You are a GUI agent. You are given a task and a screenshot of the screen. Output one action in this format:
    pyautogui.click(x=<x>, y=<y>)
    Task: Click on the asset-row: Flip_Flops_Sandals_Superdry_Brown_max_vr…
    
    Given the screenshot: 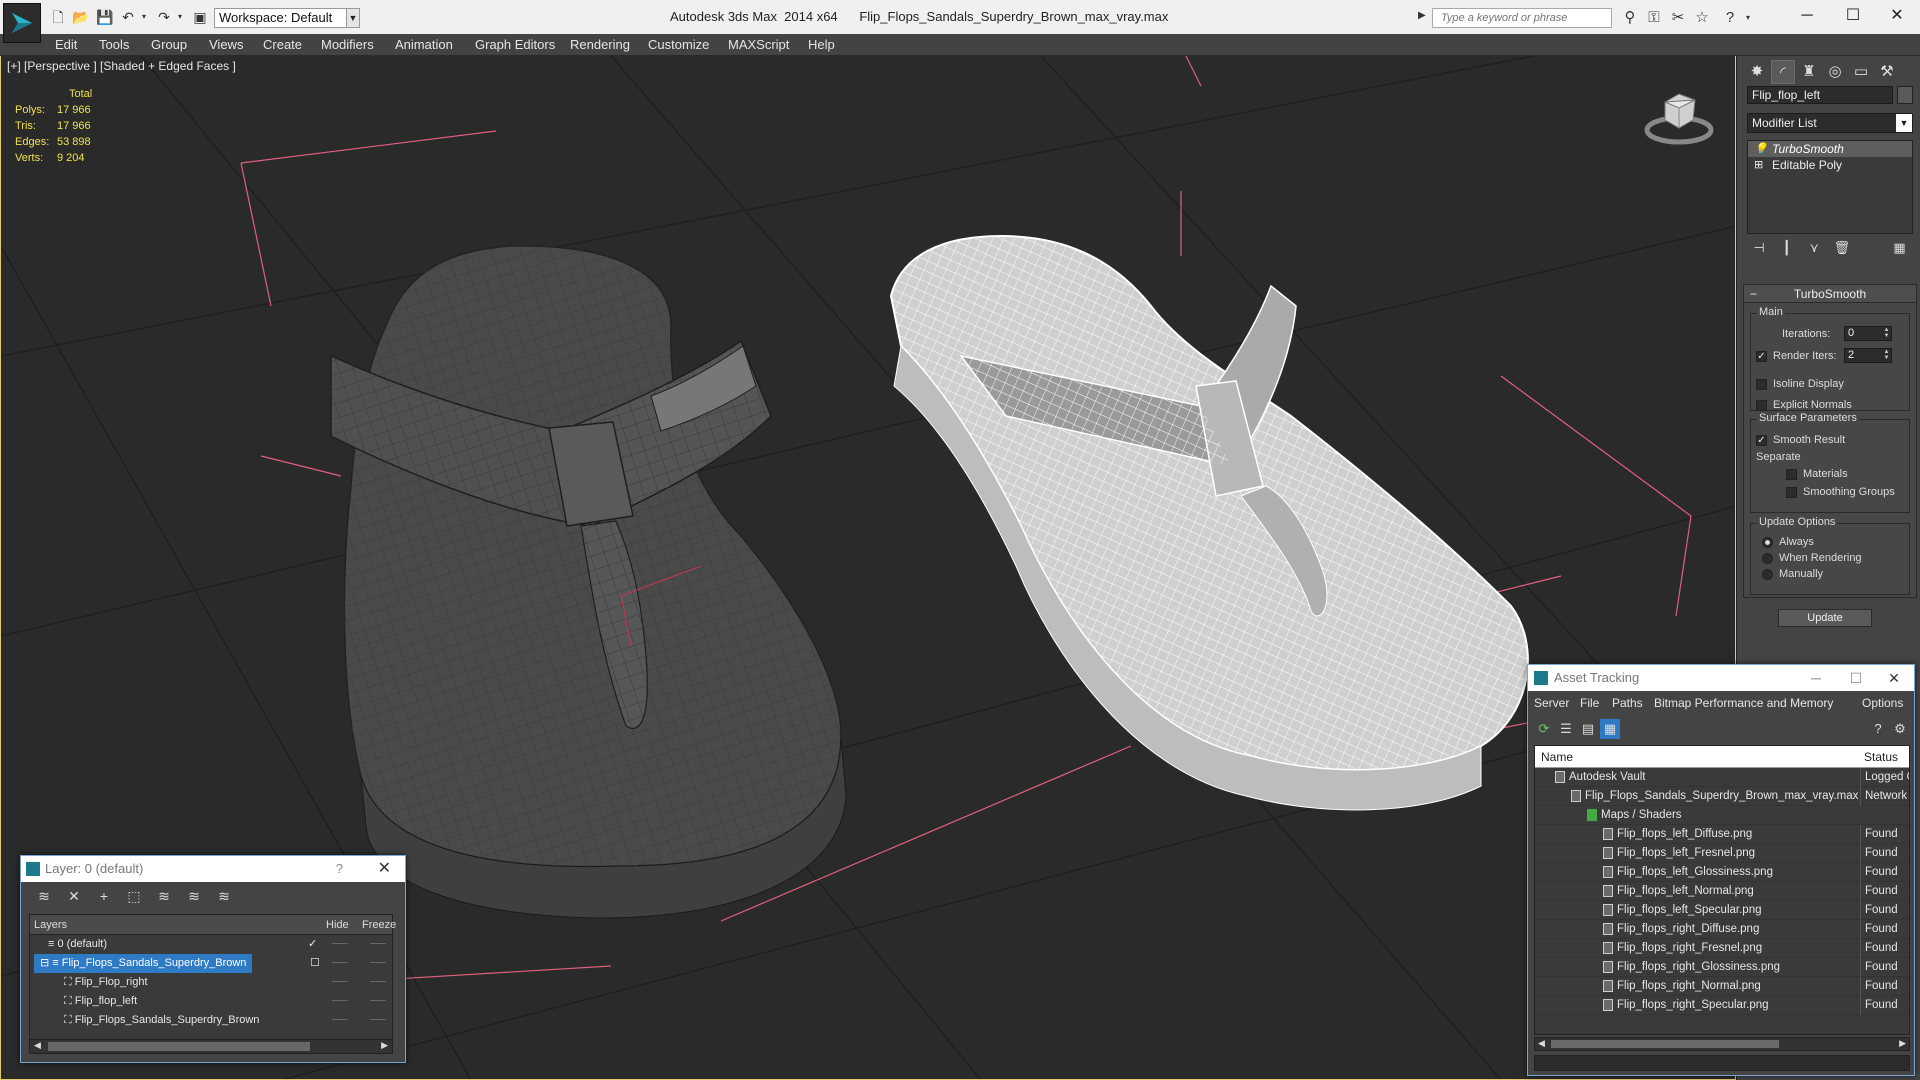 What is the action you would take?
    pyautogui.click(x=1722, y=796)
    